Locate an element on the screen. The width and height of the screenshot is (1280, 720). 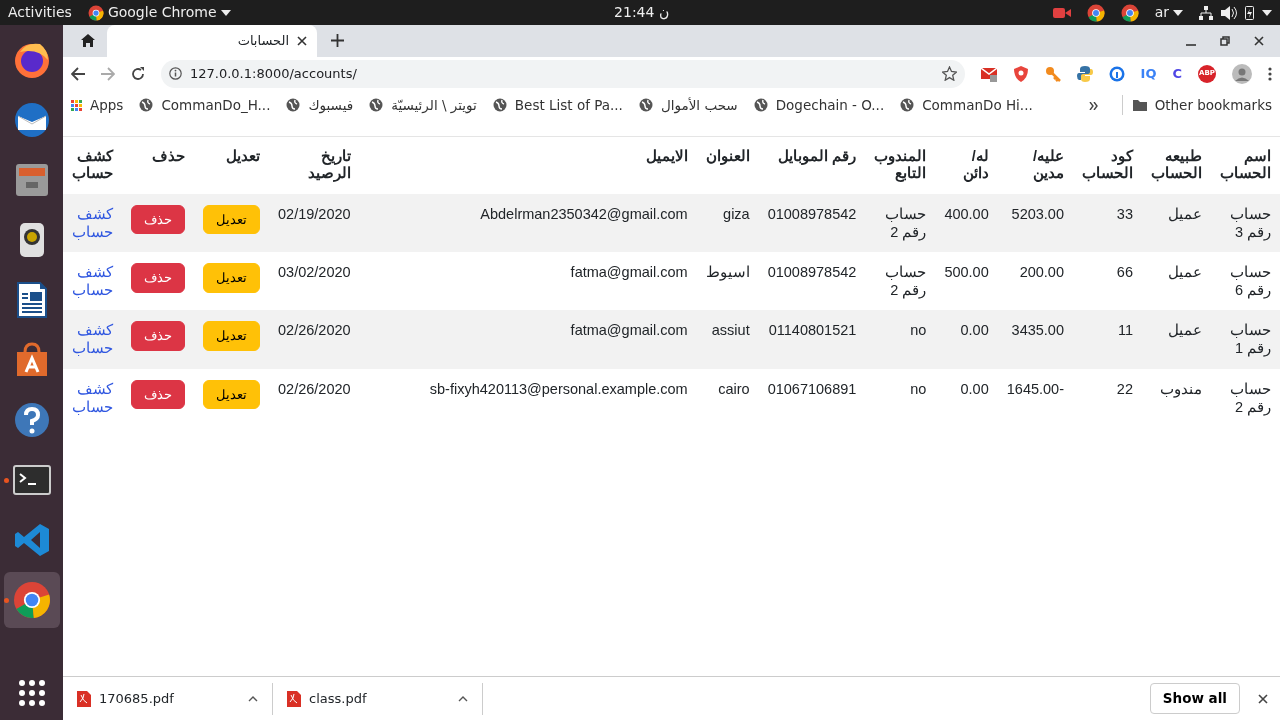
bookmark-folder: Other bookmarks is located at coordinates (1196, 105).